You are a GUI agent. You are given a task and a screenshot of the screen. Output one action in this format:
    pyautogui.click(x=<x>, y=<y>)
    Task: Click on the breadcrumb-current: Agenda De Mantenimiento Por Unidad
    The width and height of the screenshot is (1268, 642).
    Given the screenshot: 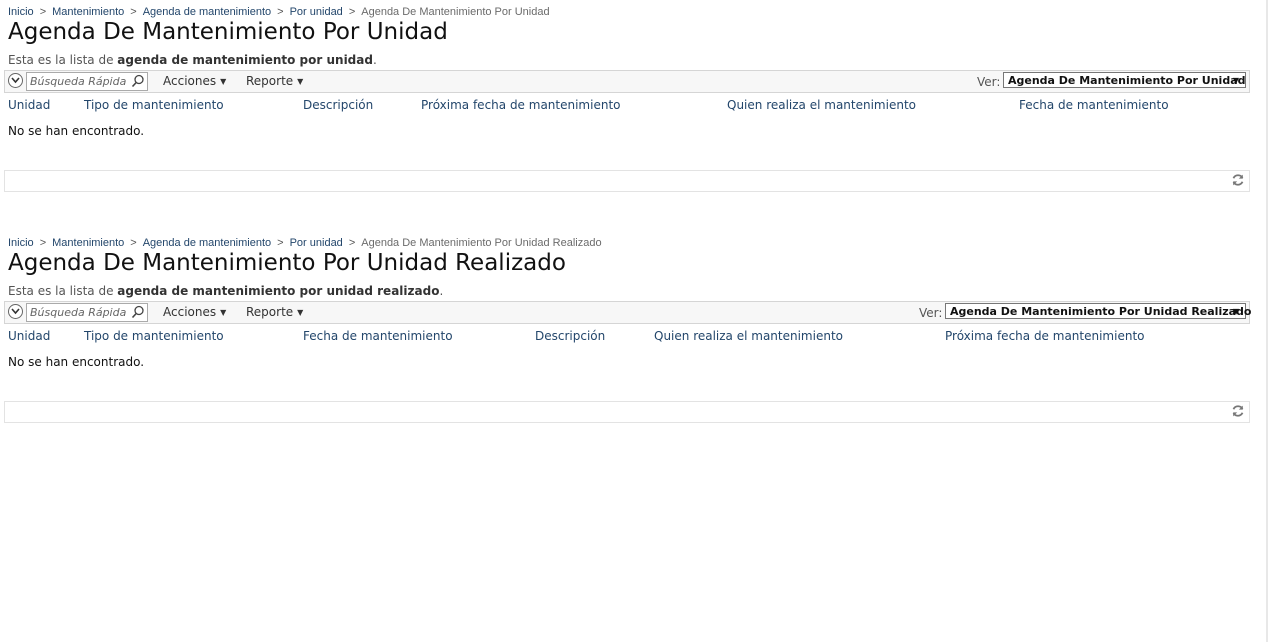 What is the action you would take?
    pyautogui.click(x=455, y=12)
    